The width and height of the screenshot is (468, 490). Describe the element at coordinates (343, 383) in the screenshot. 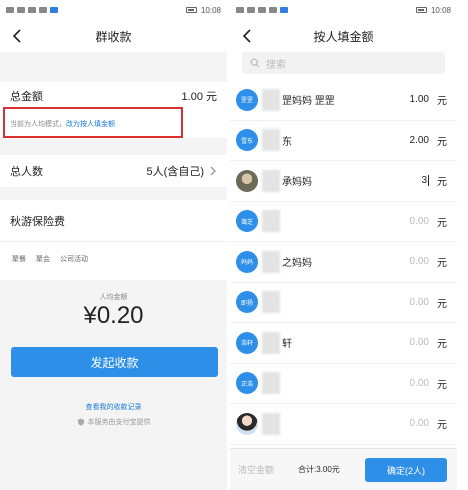

I see `member-row: 正浩 0.00 元` at that location.